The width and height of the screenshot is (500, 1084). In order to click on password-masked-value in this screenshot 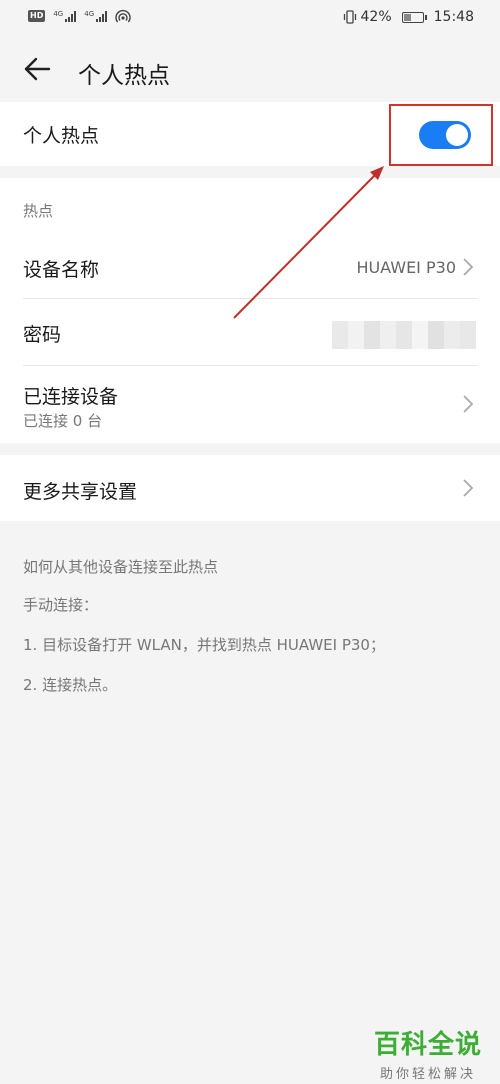, I will do `click(404, 335)`.